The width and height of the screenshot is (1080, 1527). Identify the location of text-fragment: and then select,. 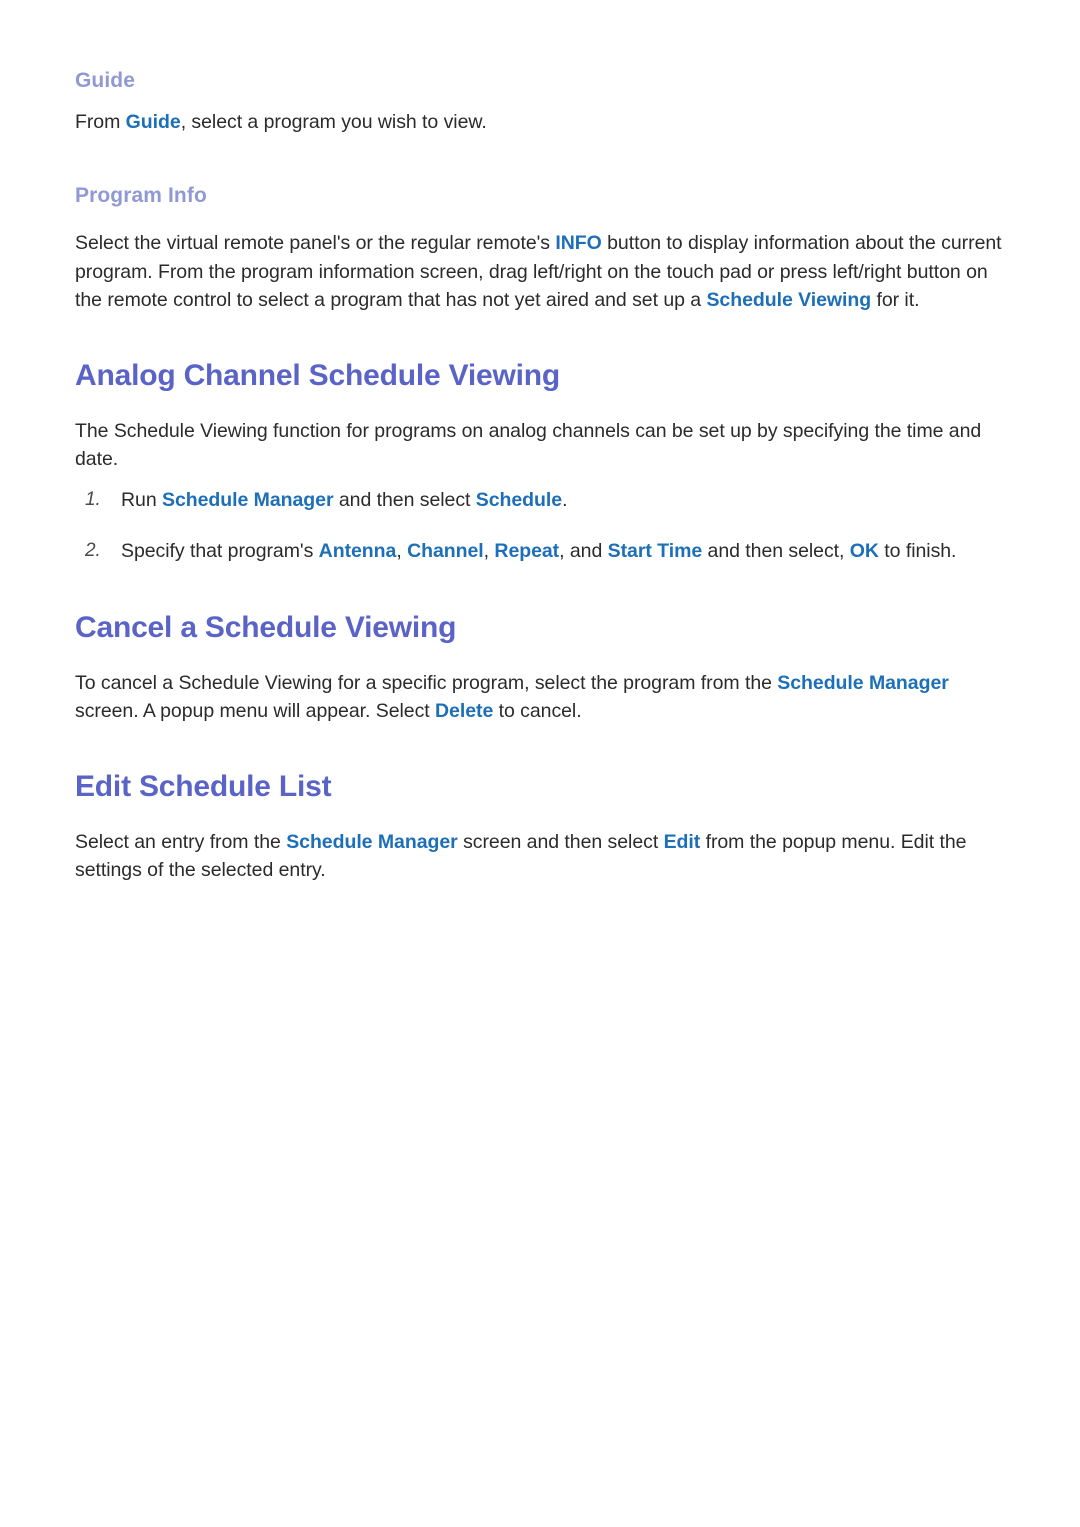
(776, 550).